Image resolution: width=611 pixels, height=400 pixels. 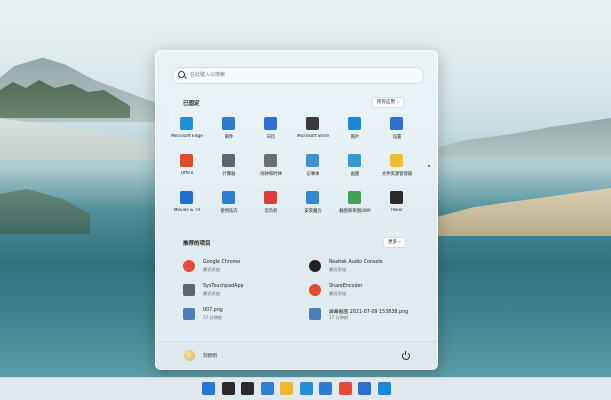 What do you see at coordinates (270, 123) in the screenshot?
I see `calendar-icon` at bounding box center [270, 123].